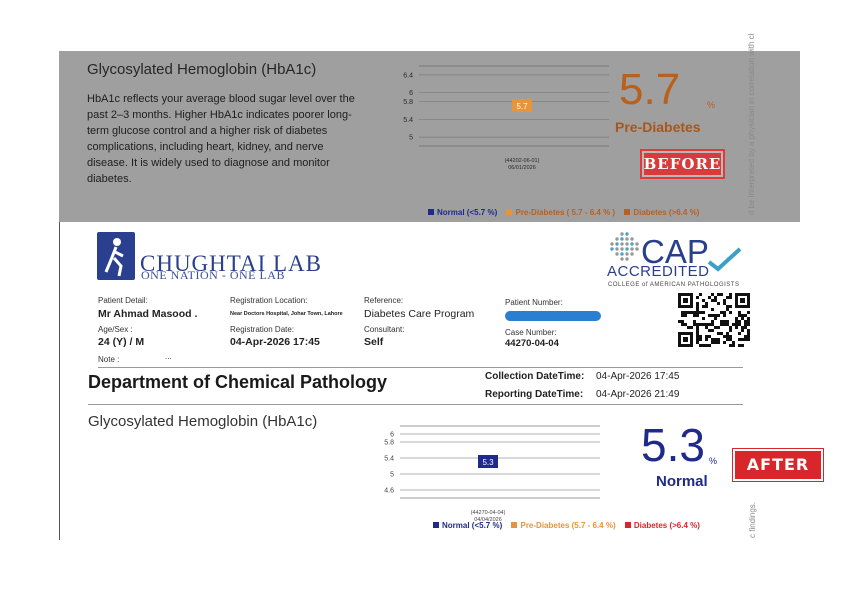 Image resolution: width=860 pixels, height=590 pixels. Describe the element at coordinates (674, 285) in the screenshot. I see `cap-college: COLLEGE of AMERICAN PATHOLOGISTS` at that location.